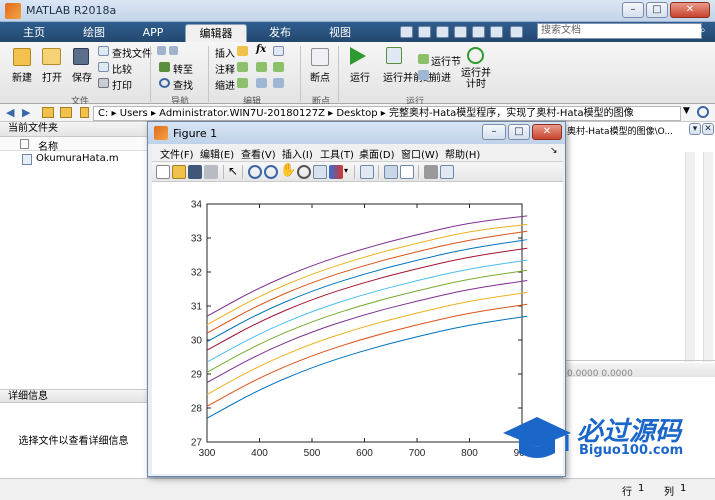  Describe the element at coordinates (496, 32) in the screenshot. I see `redo-icon` at that location.